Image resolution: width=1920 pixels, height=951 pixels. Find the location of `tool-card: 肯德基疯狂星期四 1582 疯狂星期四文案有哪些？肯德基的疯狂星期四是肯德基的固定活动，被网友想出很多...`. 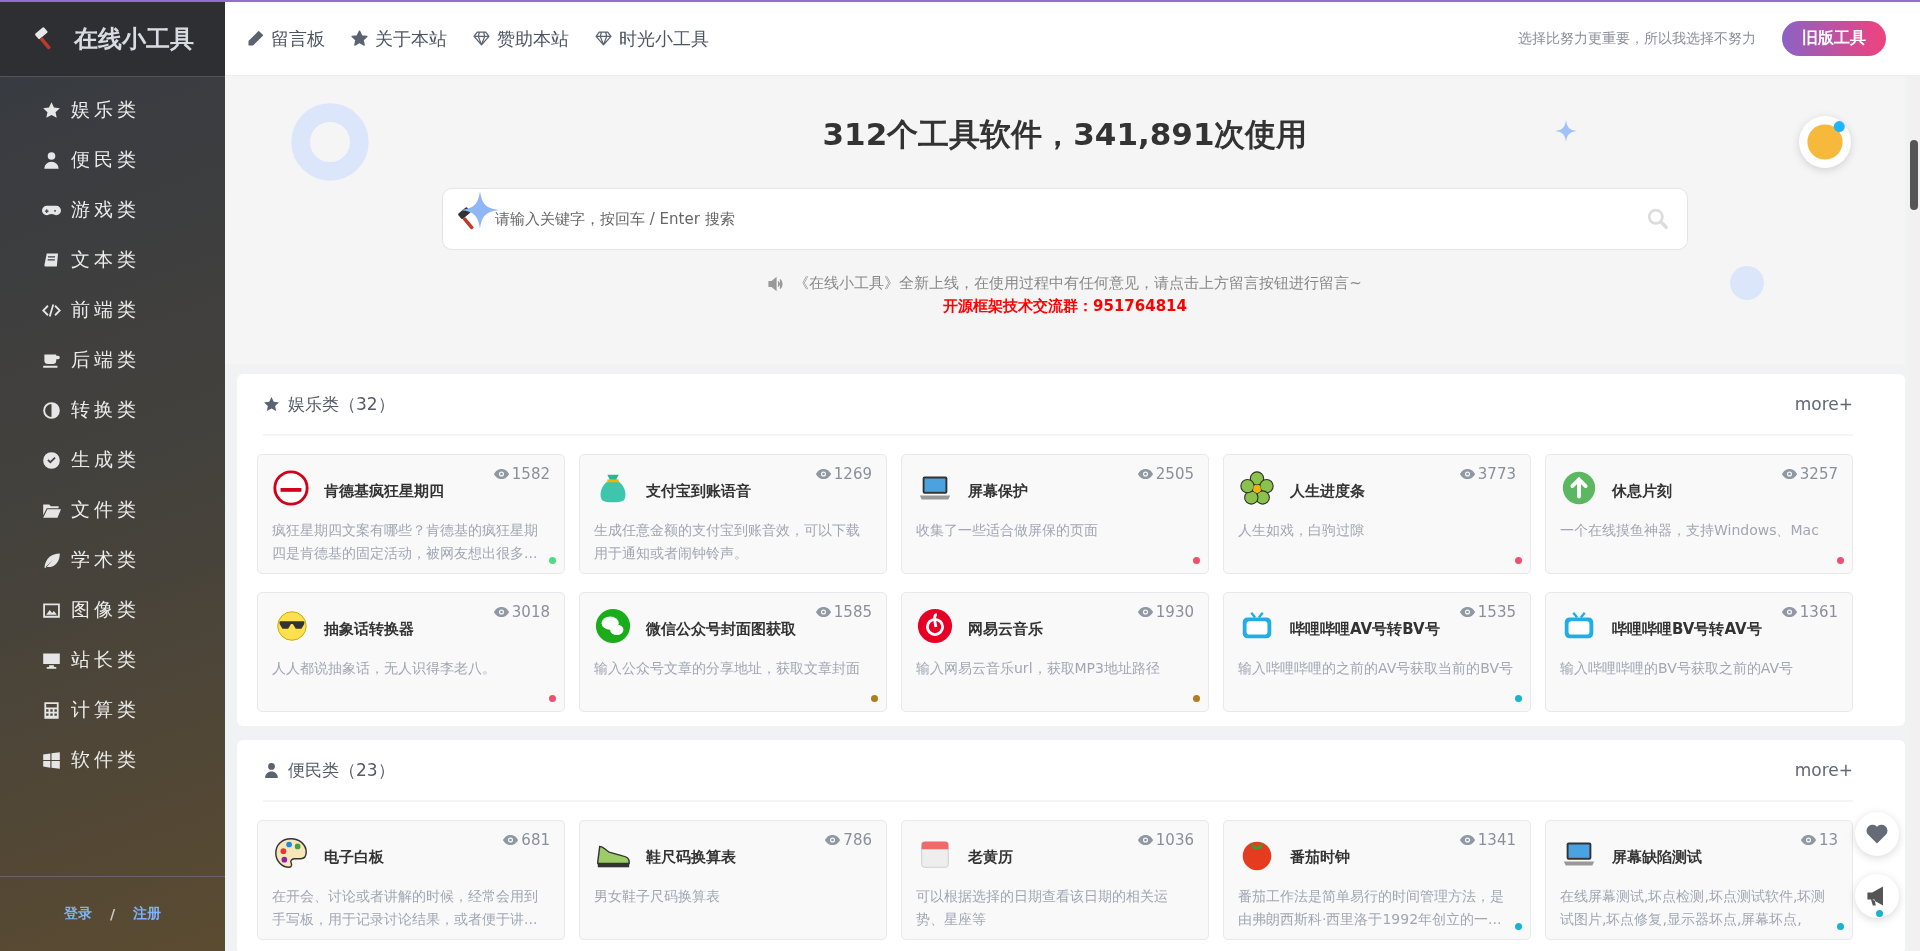

tool-card: 肯德基疯狂星期四 1582 疯狂星期四文案有哪些？肯德基的疯狂星期四是肯德基的固定活动，被网友想出很多... is located at coordinates (411, 514).